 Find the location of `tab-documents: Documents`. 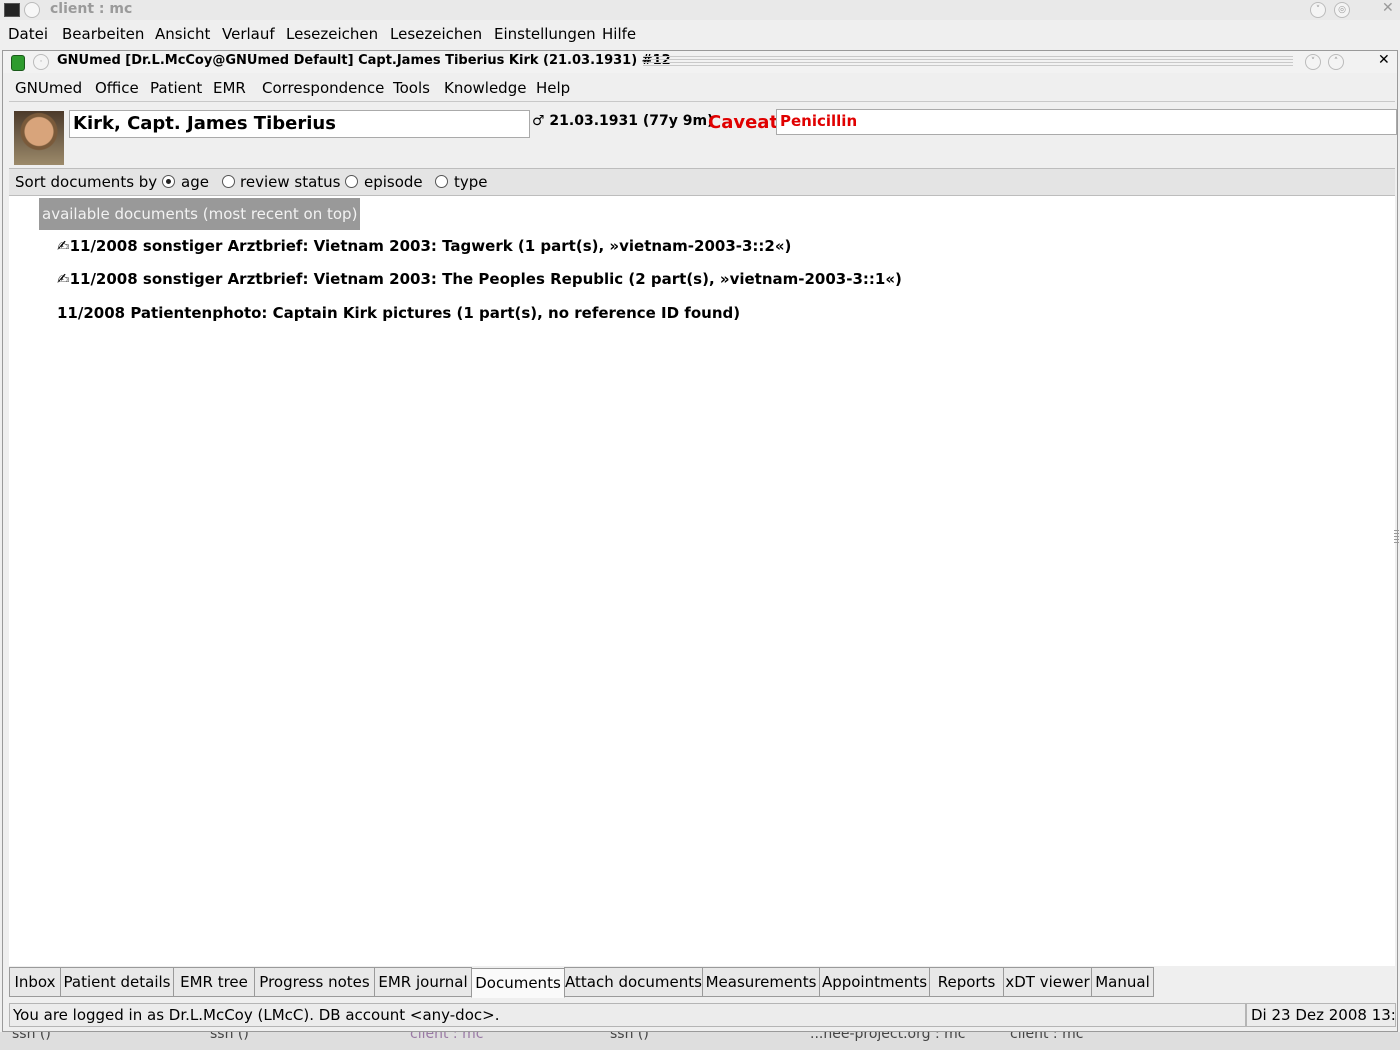

tab-documents: Documents is located at coordinates (518, 983).